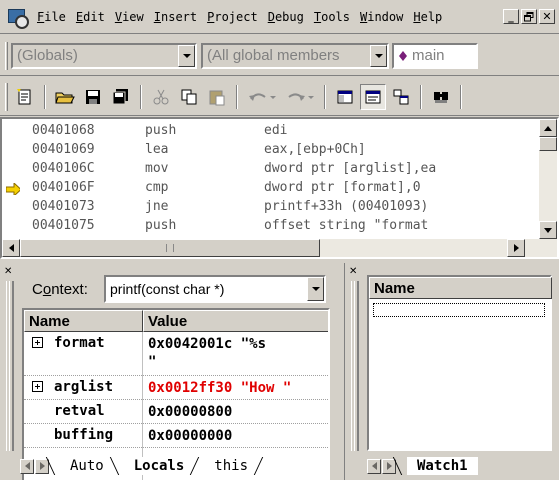 The height and width of the screenshot is (480, 559). What do you see at coordinates (236, 16) in the screenshot?
I see `menu-label: roject` at bounding box center [236, 16].